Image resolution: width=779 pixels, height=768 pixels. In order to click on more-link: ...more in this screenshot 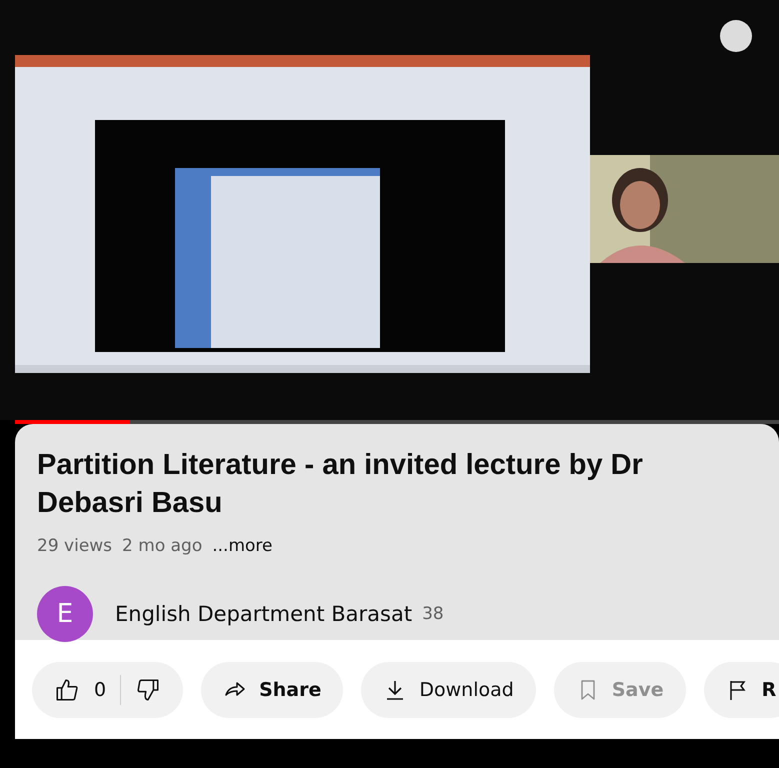, I will do `click(242, 546)`.